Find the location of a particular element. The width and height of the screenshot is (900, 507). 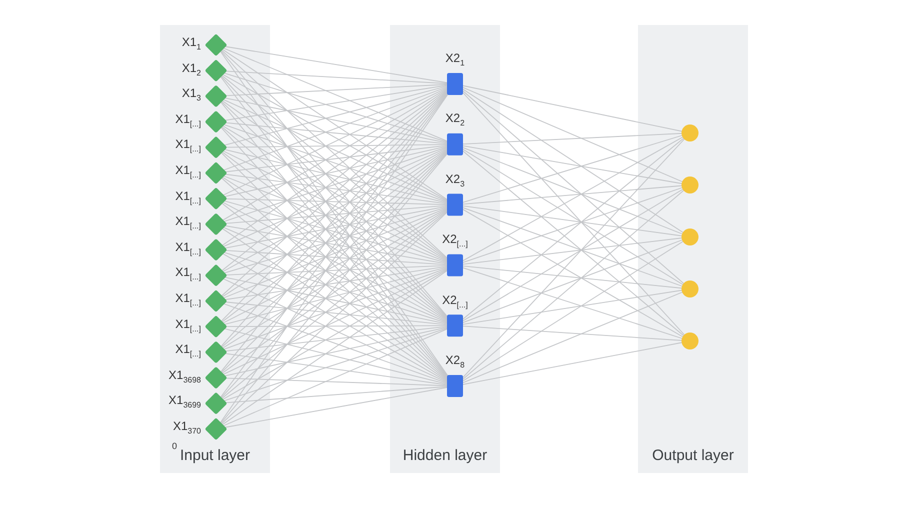

node-label: X1$_{3699}$ is located at coordinates (184, 402).